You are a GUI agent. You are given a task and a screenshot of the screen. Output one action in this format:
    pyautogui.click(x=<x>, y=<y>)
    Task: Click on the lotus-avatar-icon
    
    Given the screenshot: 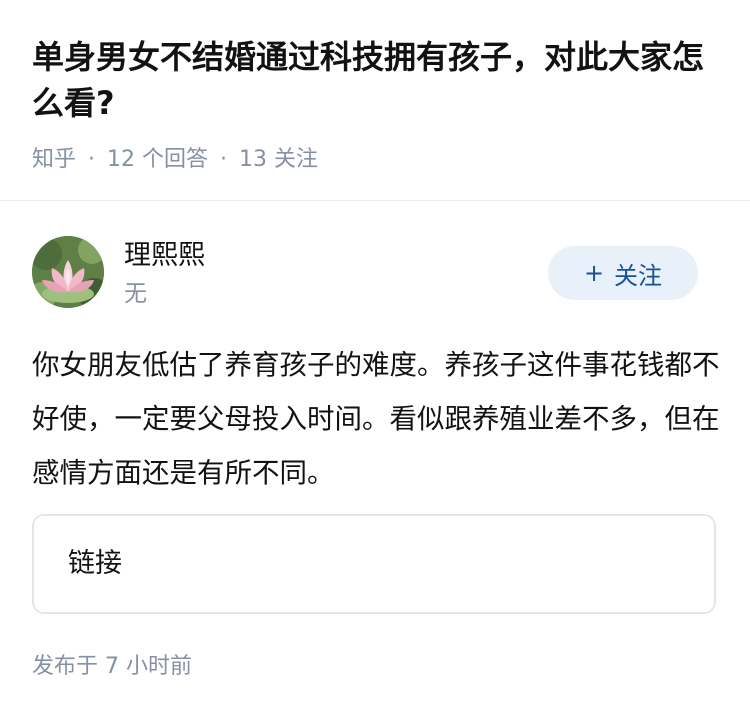 What is the action you would take?
    pyautogui.click(x=68, y=272)
    